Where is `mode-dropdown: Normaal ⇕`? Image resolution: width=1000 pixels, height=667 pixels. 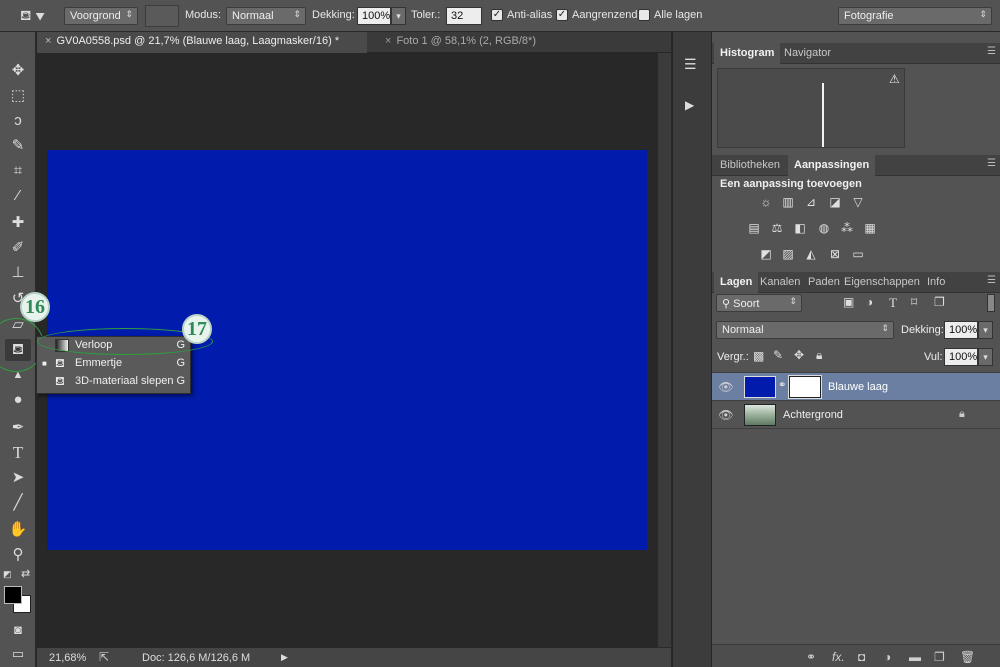
mode-dropdown: Normaal ⇕ is located at coordinates (266, 16).